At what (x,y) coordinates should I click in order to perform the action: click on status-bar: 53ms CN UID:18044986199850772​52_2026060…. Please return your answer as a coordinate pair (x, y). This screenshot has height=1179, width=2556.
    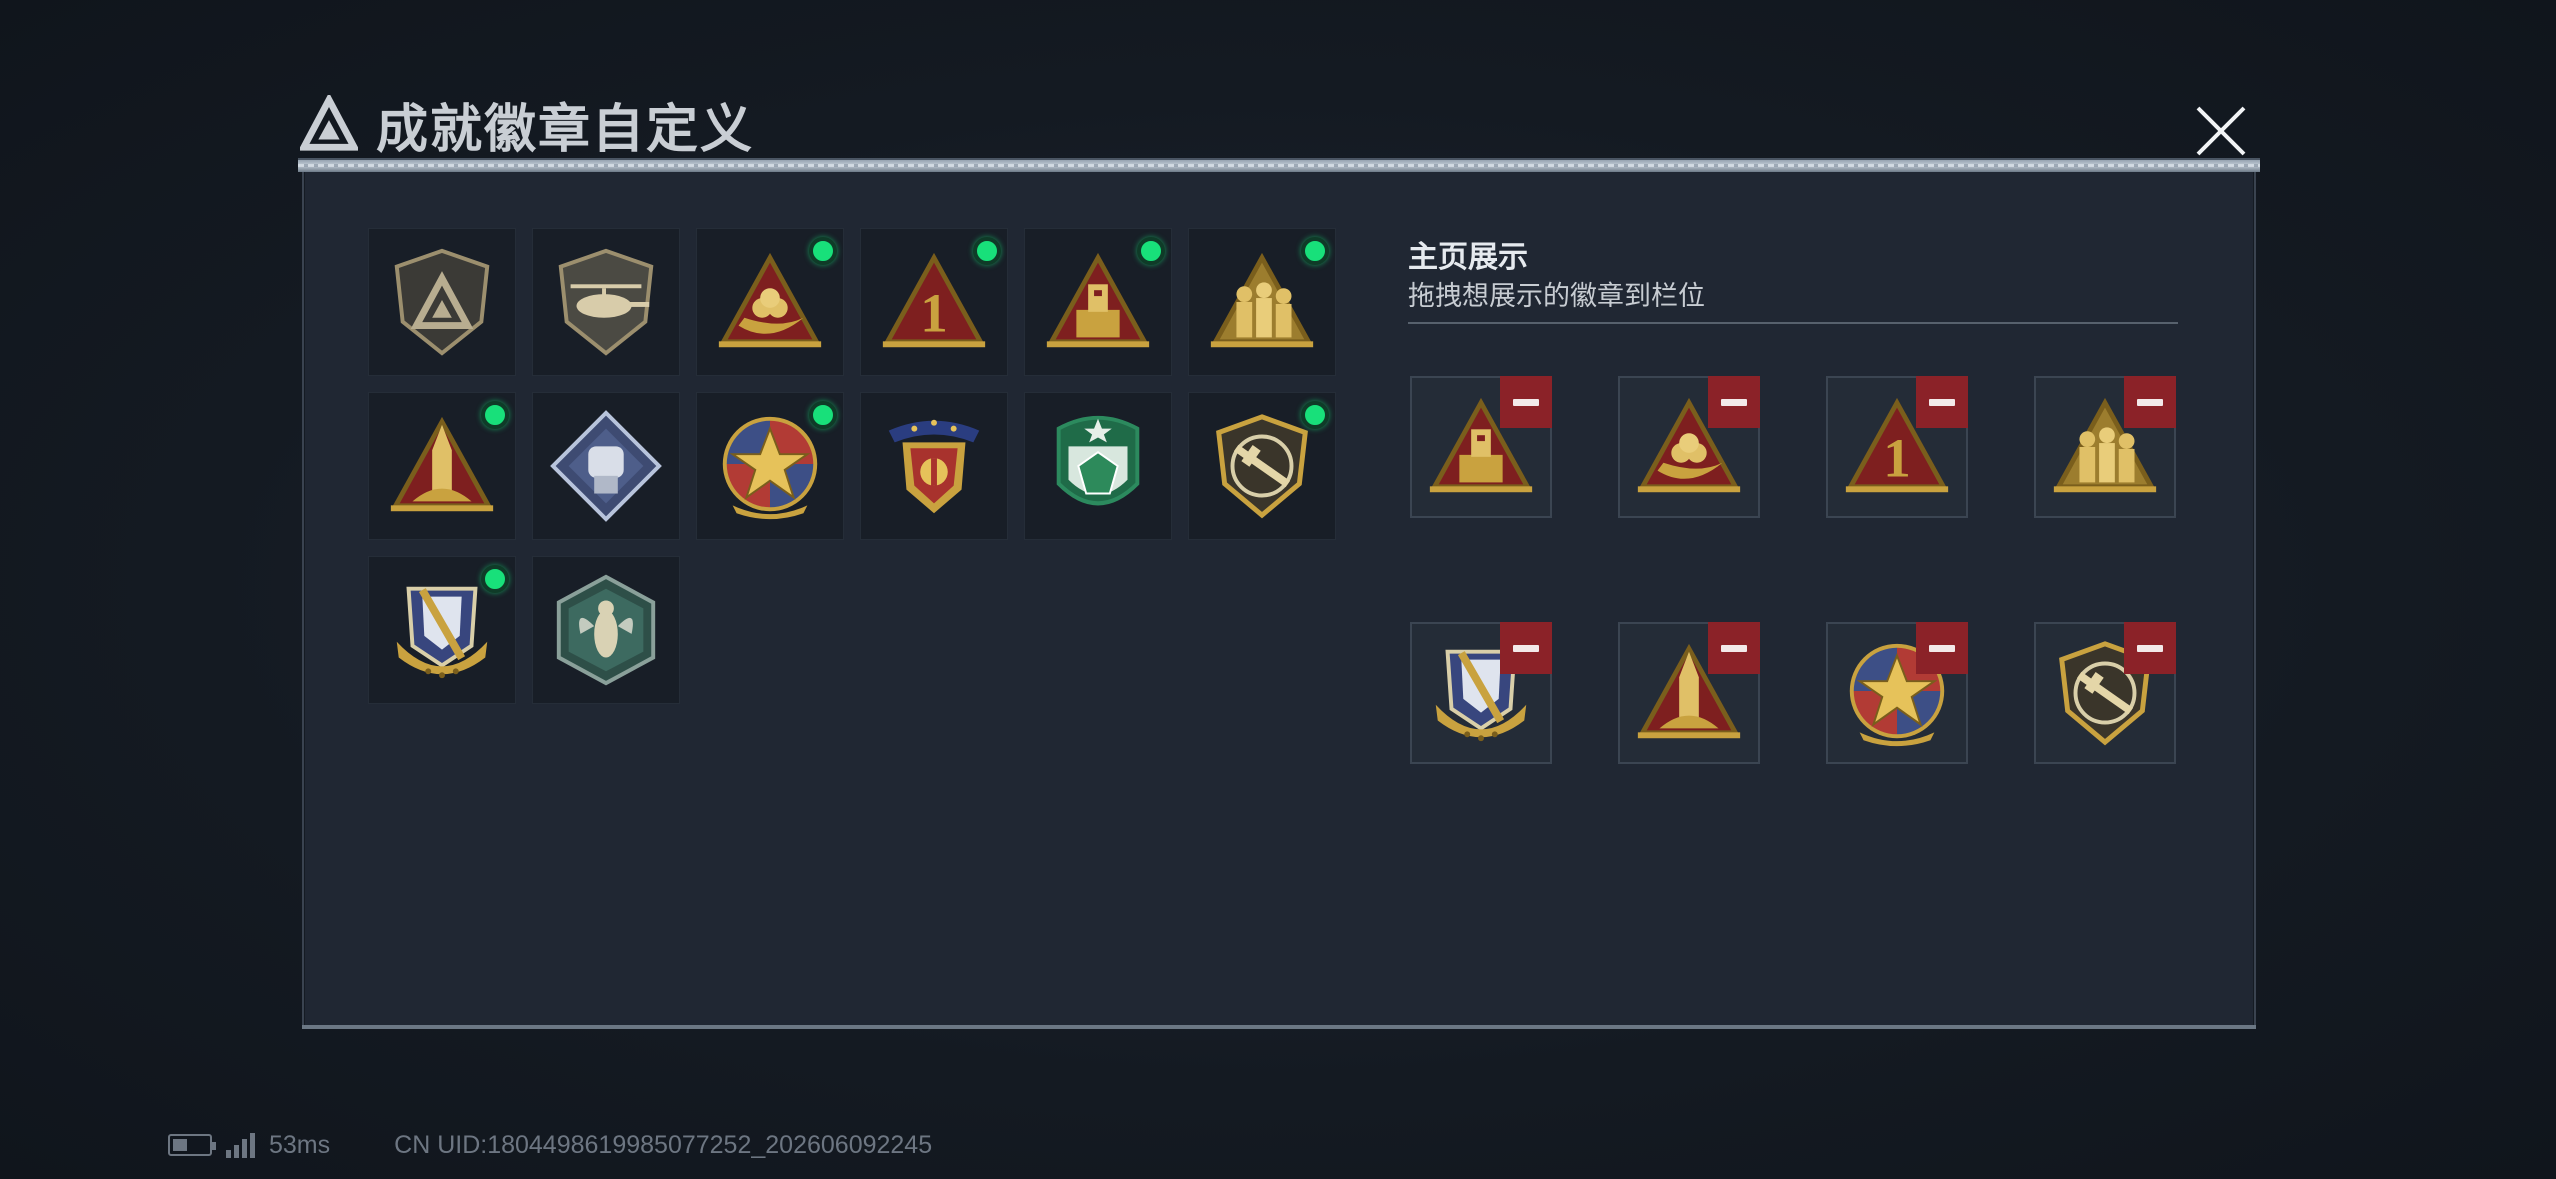
    Looking at the image, I should click on (550, 1145).